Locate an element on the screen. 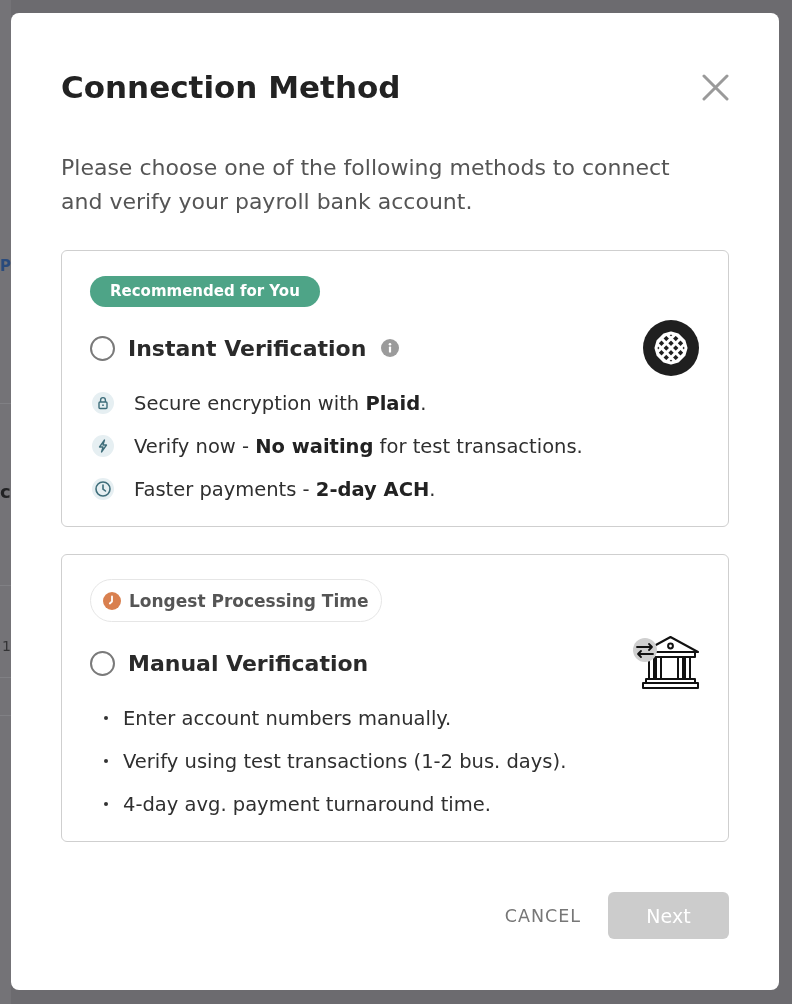 The width and height of the screenshot is (792, 1004). feature-text: Secure encryption with Plaid. is located at coordinates (280, 403).